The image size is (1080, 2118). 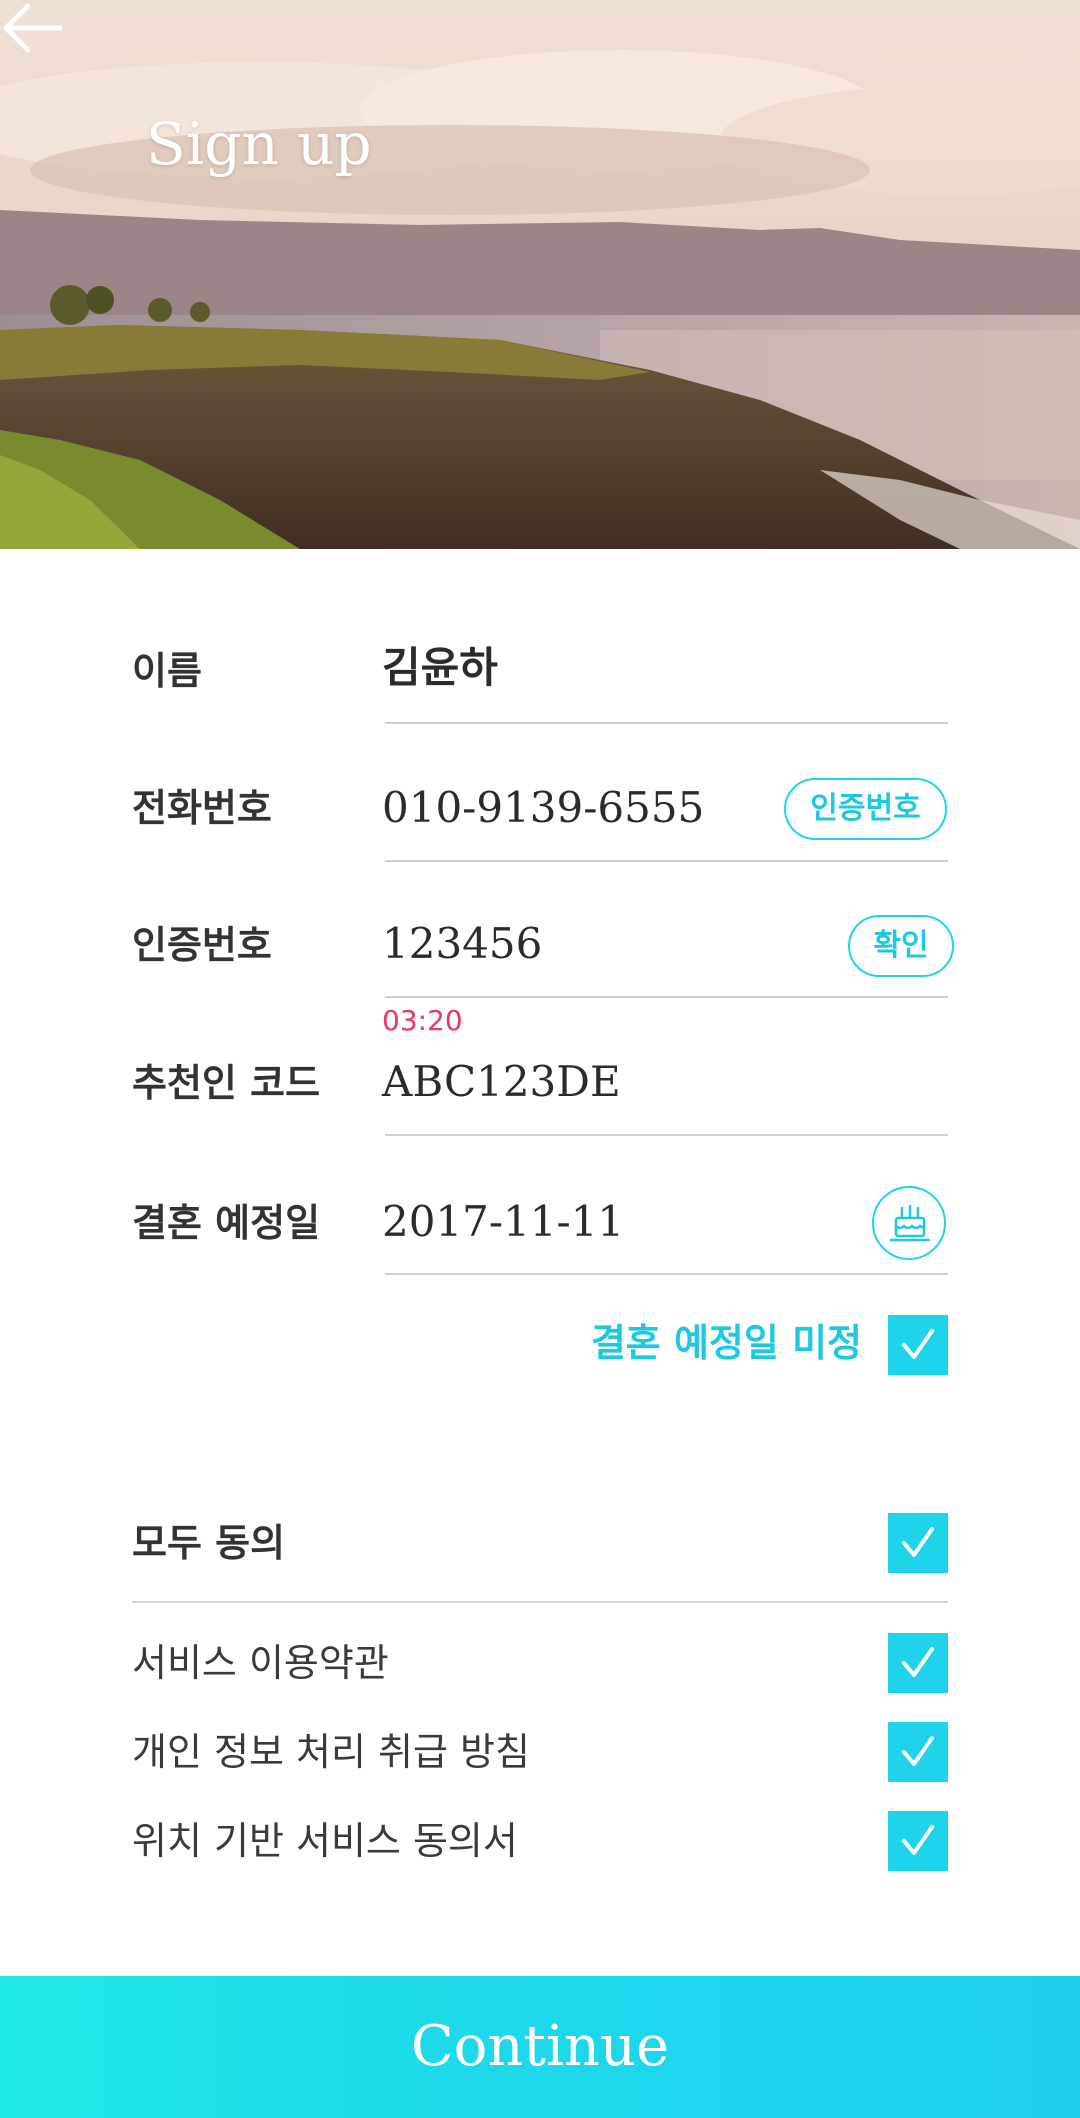 What do you see at coordinates (325, 1841) in the screenshot?
I see `location-consent-label: 위치 기반 서비스 동의서` at bounding box center [325, 1841].